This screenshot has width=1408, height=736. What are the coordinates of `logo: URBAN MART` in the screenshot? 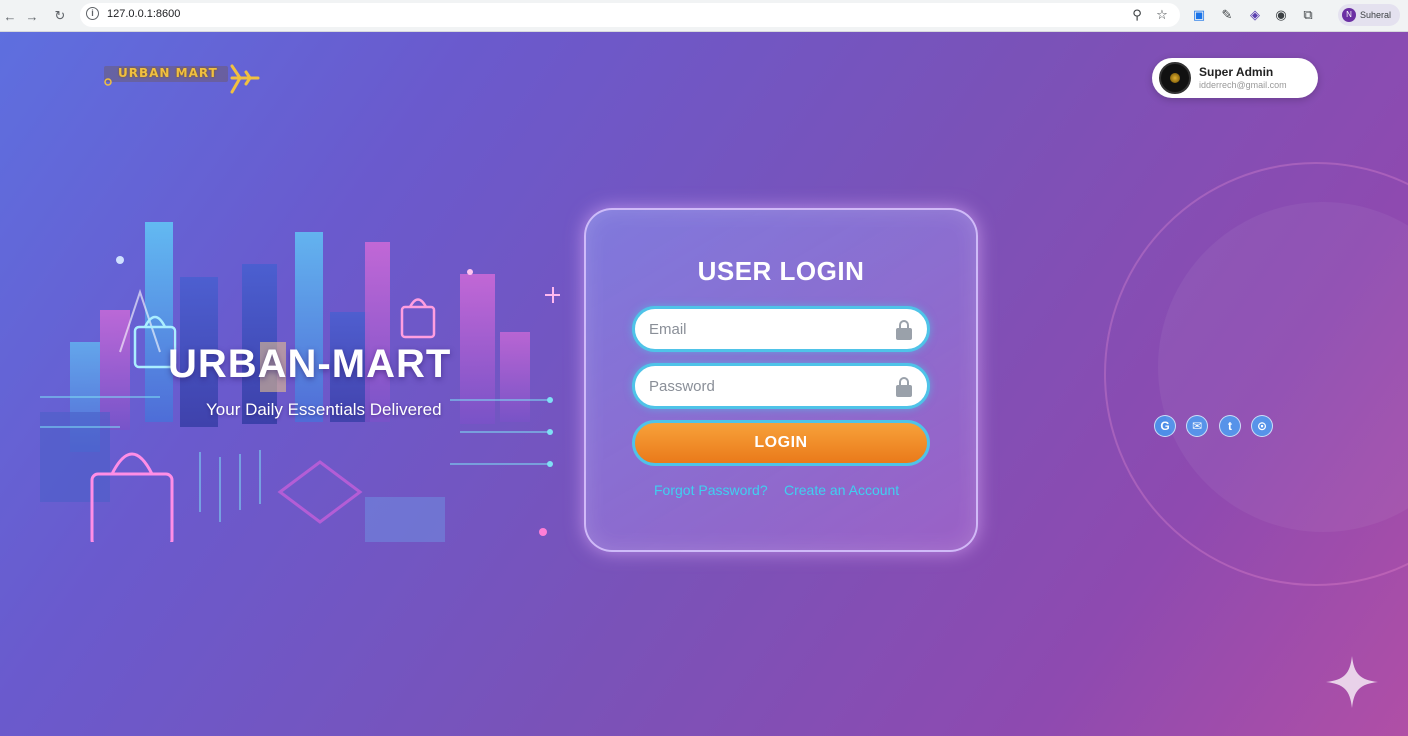 It's located at (180, 79).